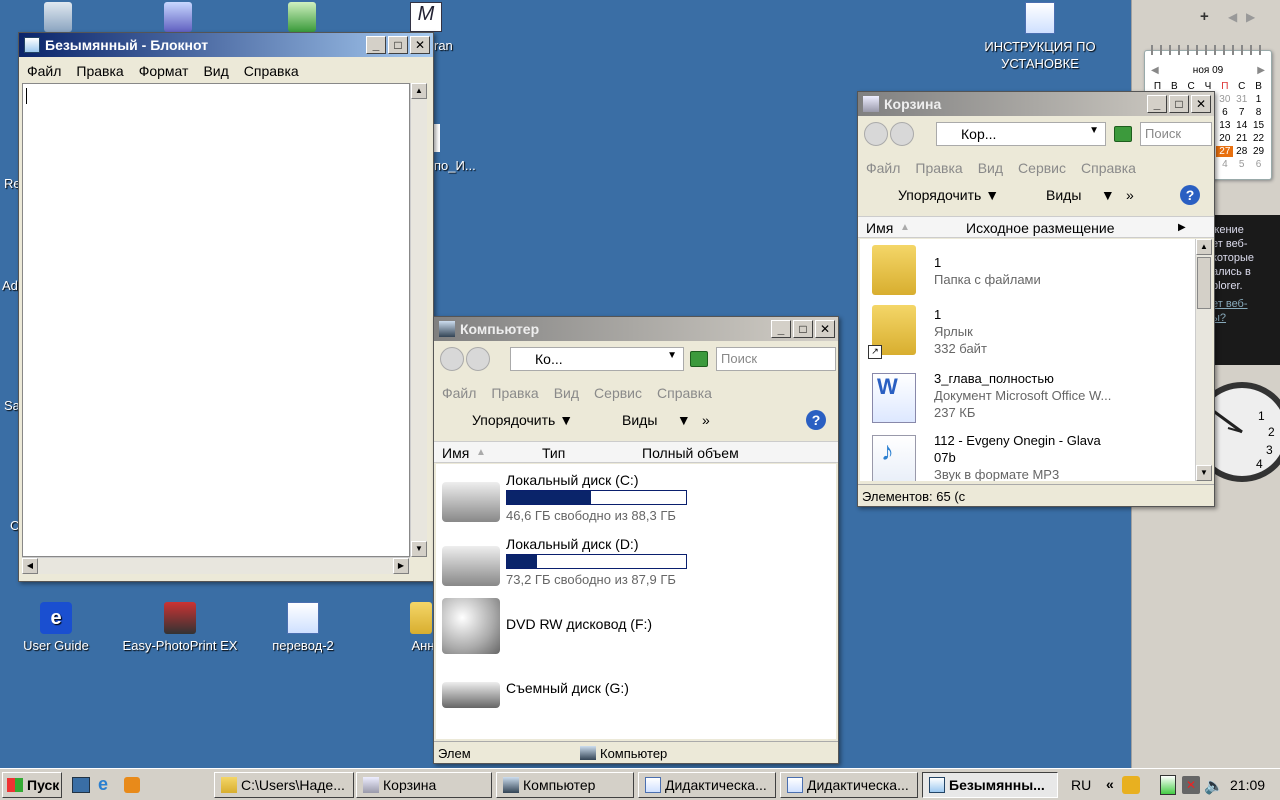 This screenshot has width=1280, height=800. I want to click on next-gadget-button: ▶, so click(1250, 17).